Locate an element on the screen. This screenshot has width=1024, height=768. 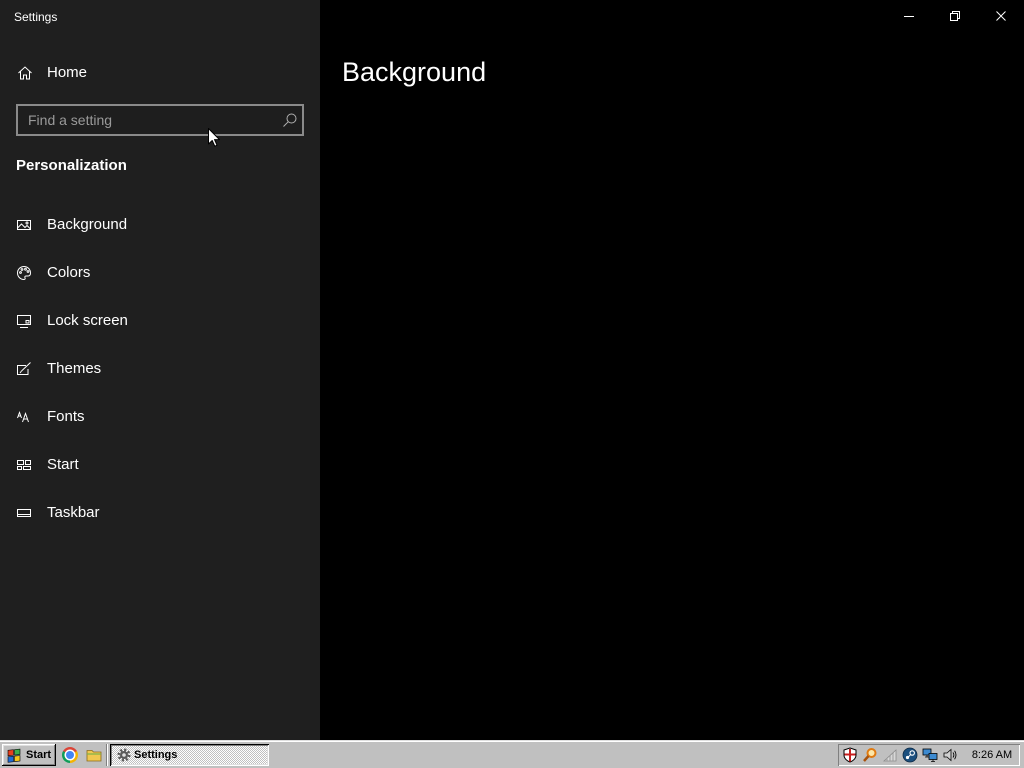
restore-button is located at coordinates (955, 16).